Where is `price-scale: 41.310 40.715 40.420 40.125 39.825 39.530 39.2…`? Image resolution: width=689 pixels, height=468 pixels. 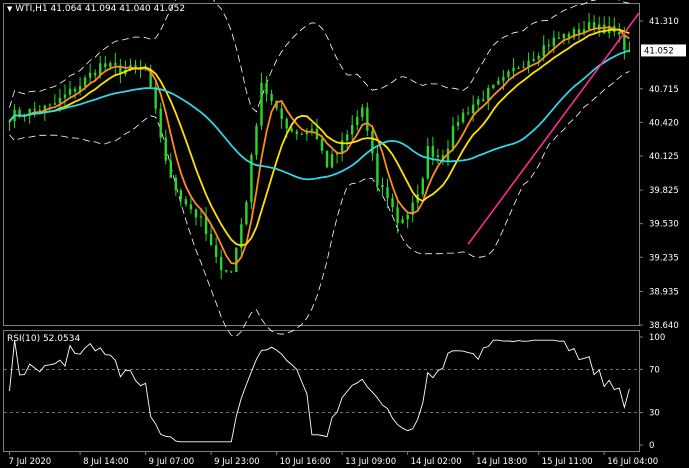
price-scale: 41.310 40.715 40.420 40.125 39.825 39.530 39.2… is located at coordinates (659, 174).